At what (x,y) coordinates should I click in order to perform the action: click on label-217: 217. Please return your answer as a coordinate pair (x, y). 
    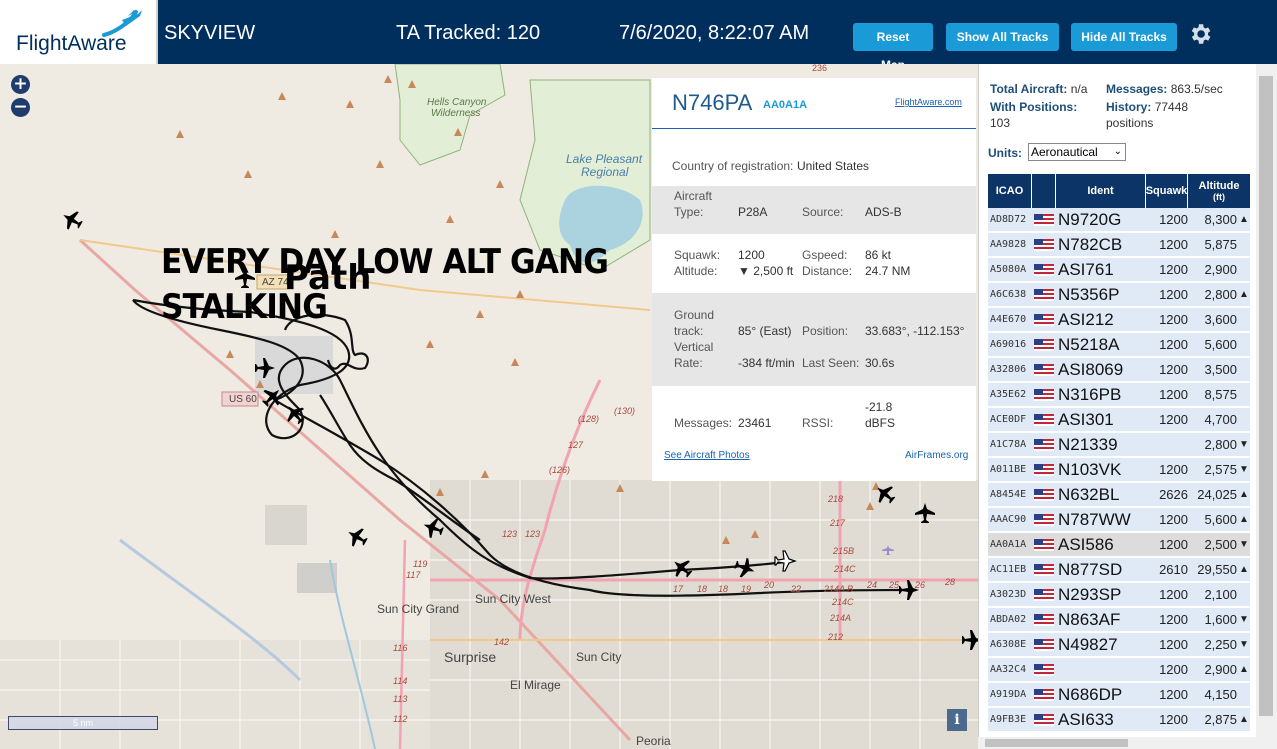
    Looking at the image, I should click on (838, 523).